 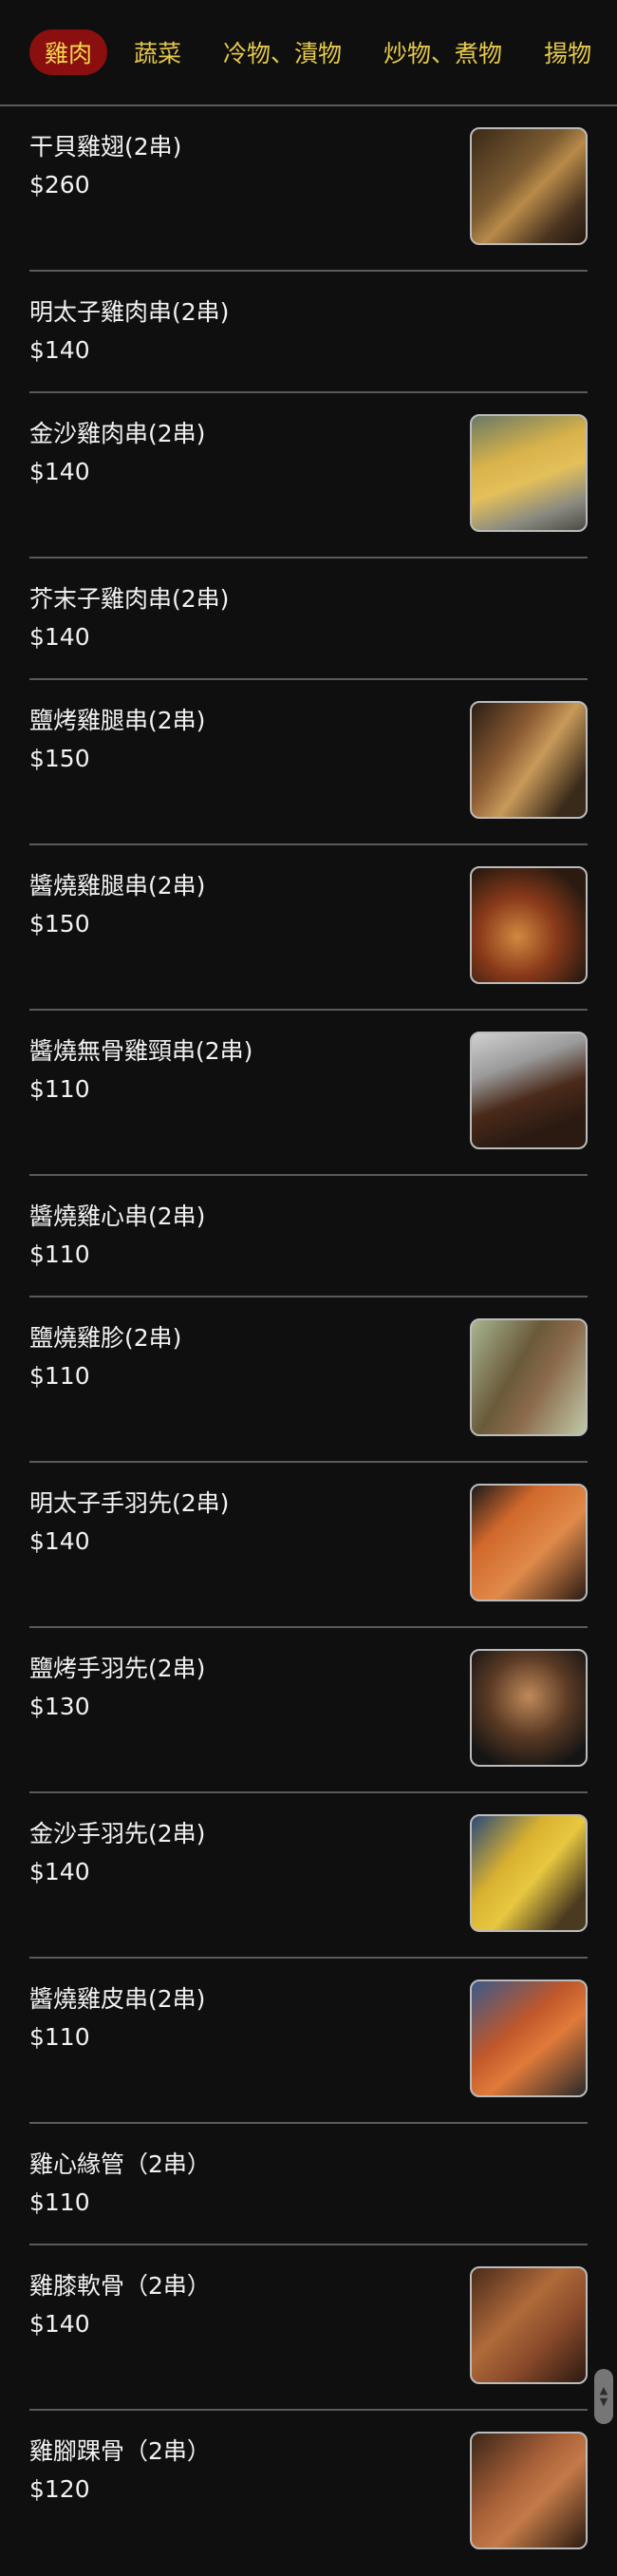 What do you see at coordinates (308, 2493) in the screenshot?
I see `menu-item: 雞腳踝骨（2串） $120` at bounding box center [308, 2493].